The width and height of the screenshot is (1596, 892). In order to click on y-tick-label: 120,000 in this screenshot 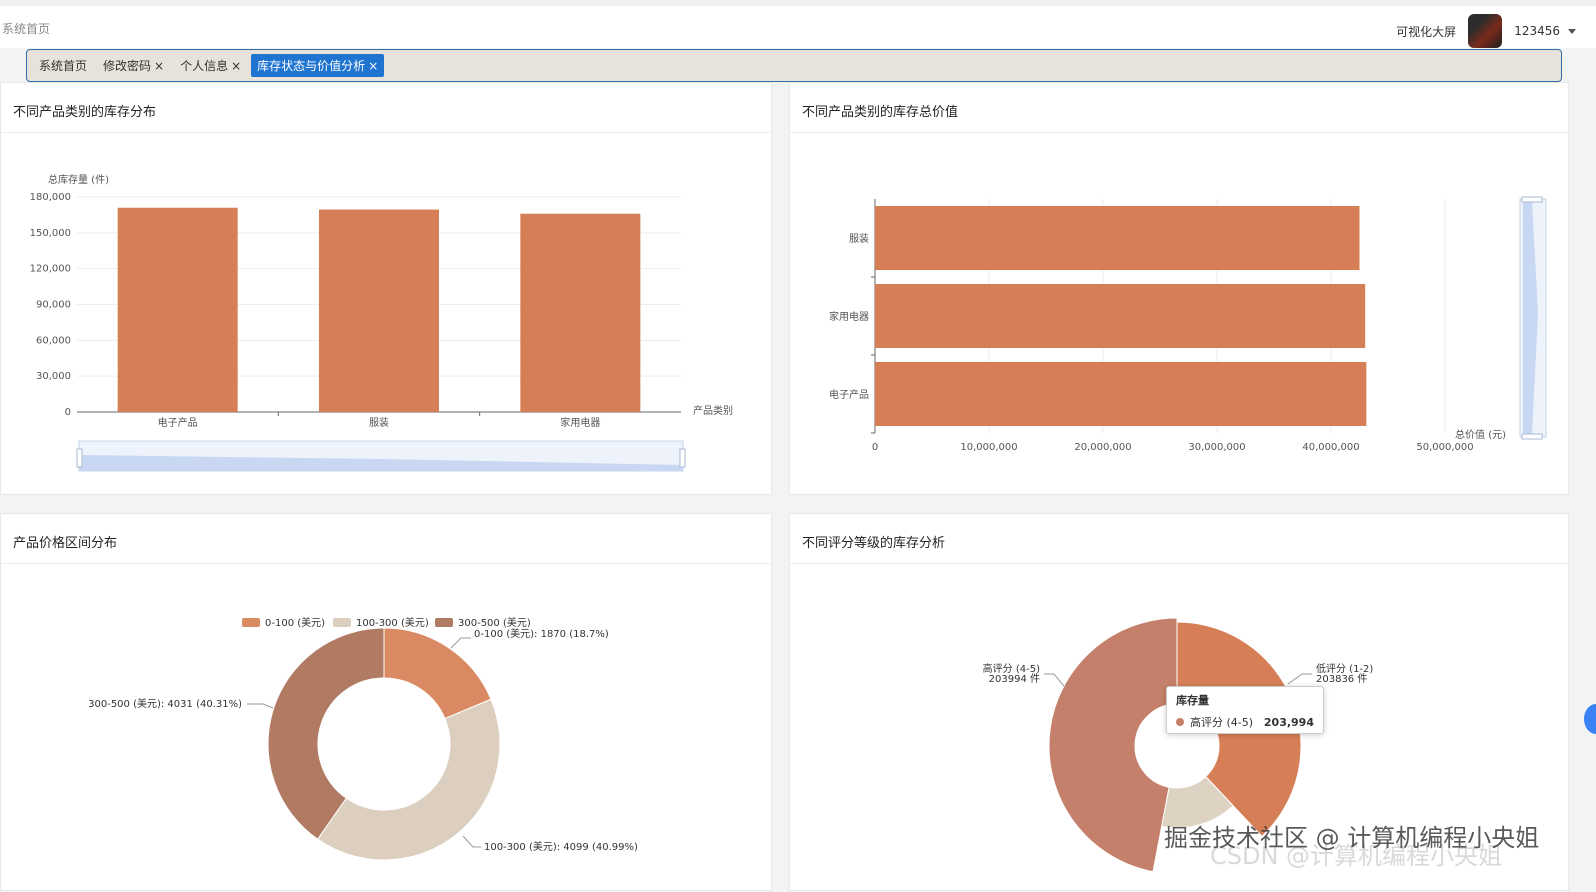, I will do `click(50, 269)`.